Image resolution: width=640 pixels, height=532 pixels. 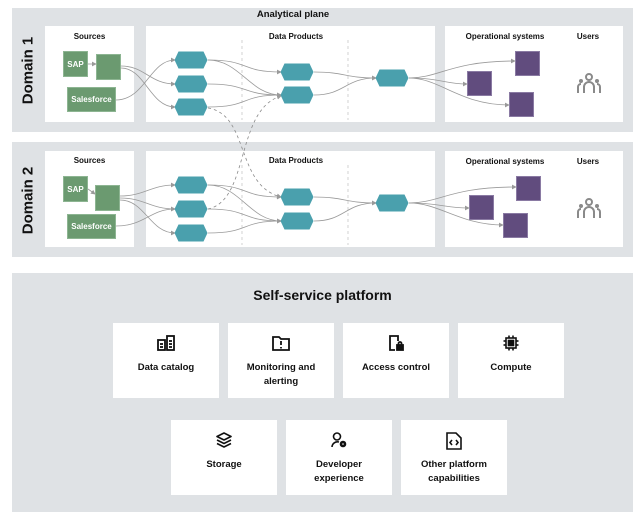 I want to click on domain-2-label: Domain 2, so click(x=28, y=200).